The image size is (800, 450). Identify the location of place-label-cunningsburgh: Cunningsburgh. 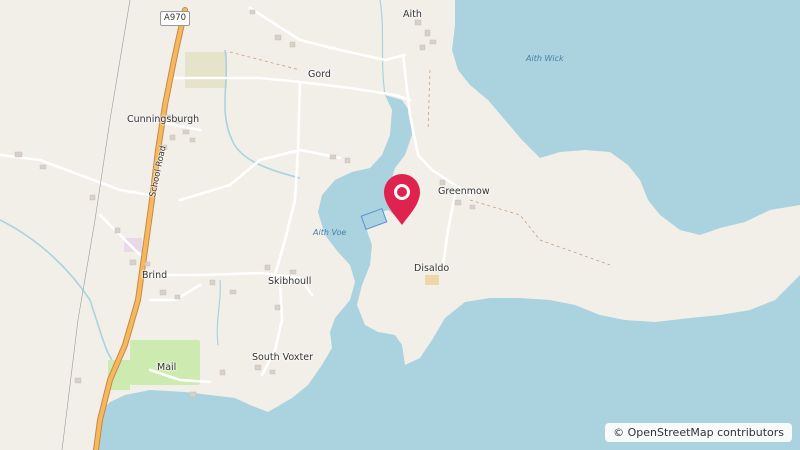
(163, 119).